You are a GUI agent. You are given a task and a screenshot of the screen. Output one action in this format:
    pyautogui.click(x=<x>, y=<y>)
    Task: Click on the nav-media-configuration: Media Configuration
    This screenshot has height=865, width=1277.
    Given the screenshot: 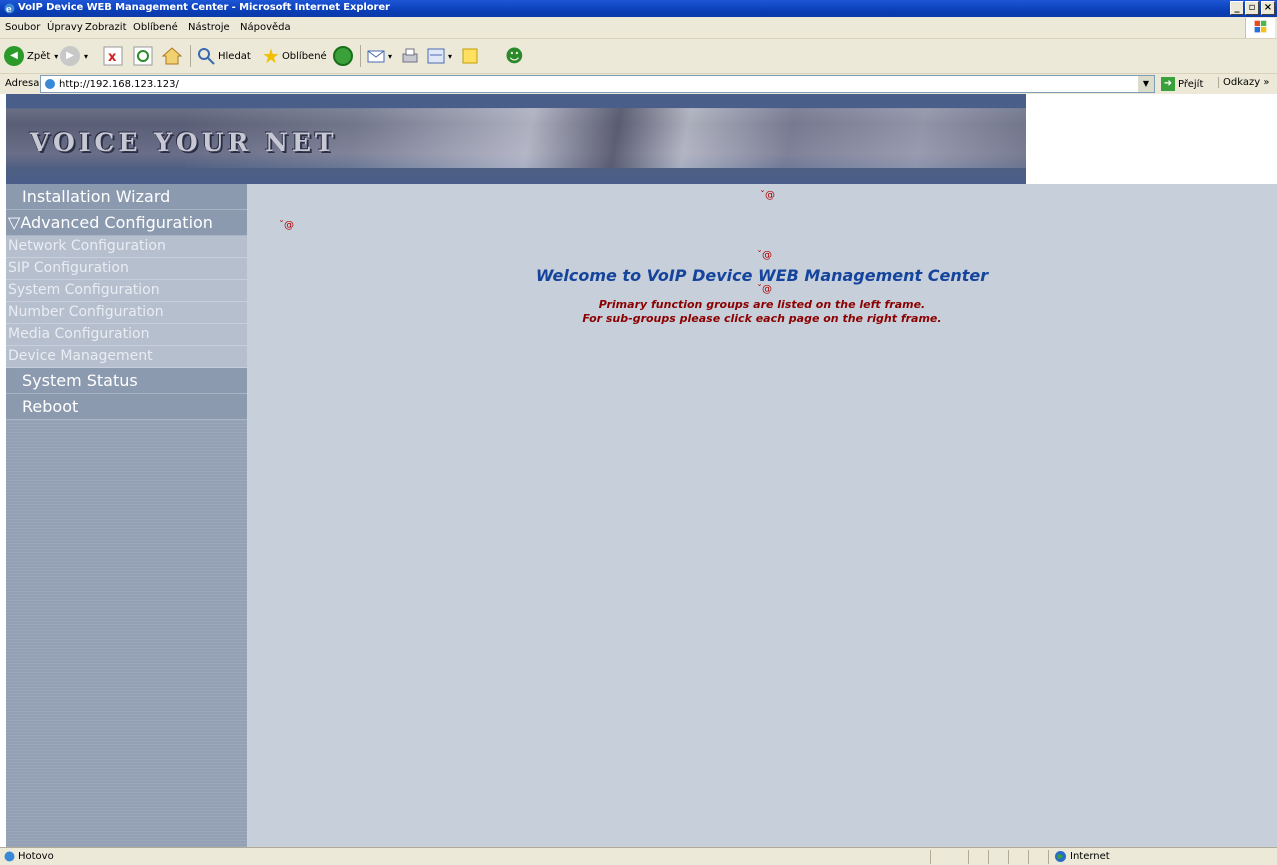 What is the action you would take?
    pyautogui.click(x=126, y=335)
    